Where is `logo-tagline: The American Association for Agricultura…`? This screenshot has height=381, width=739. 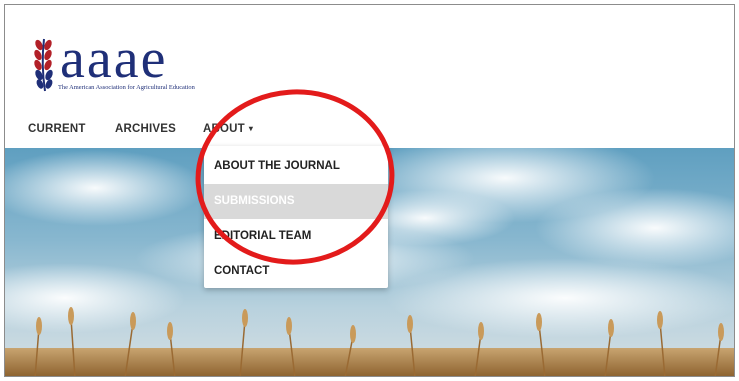 logo-tagline: The American Association for Agricultura… is located at coordinates (126, 87).